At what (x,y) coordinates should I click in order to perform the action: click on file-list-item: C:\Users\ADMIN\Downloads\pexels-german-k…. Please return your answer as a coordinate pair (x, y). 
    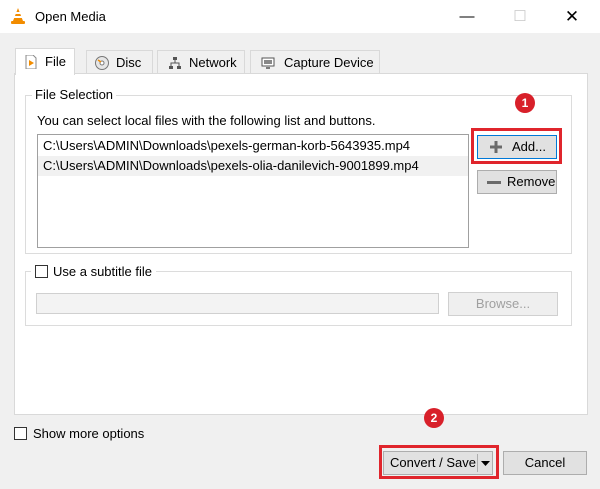
    Looking at the image, I should click on (253, 146).